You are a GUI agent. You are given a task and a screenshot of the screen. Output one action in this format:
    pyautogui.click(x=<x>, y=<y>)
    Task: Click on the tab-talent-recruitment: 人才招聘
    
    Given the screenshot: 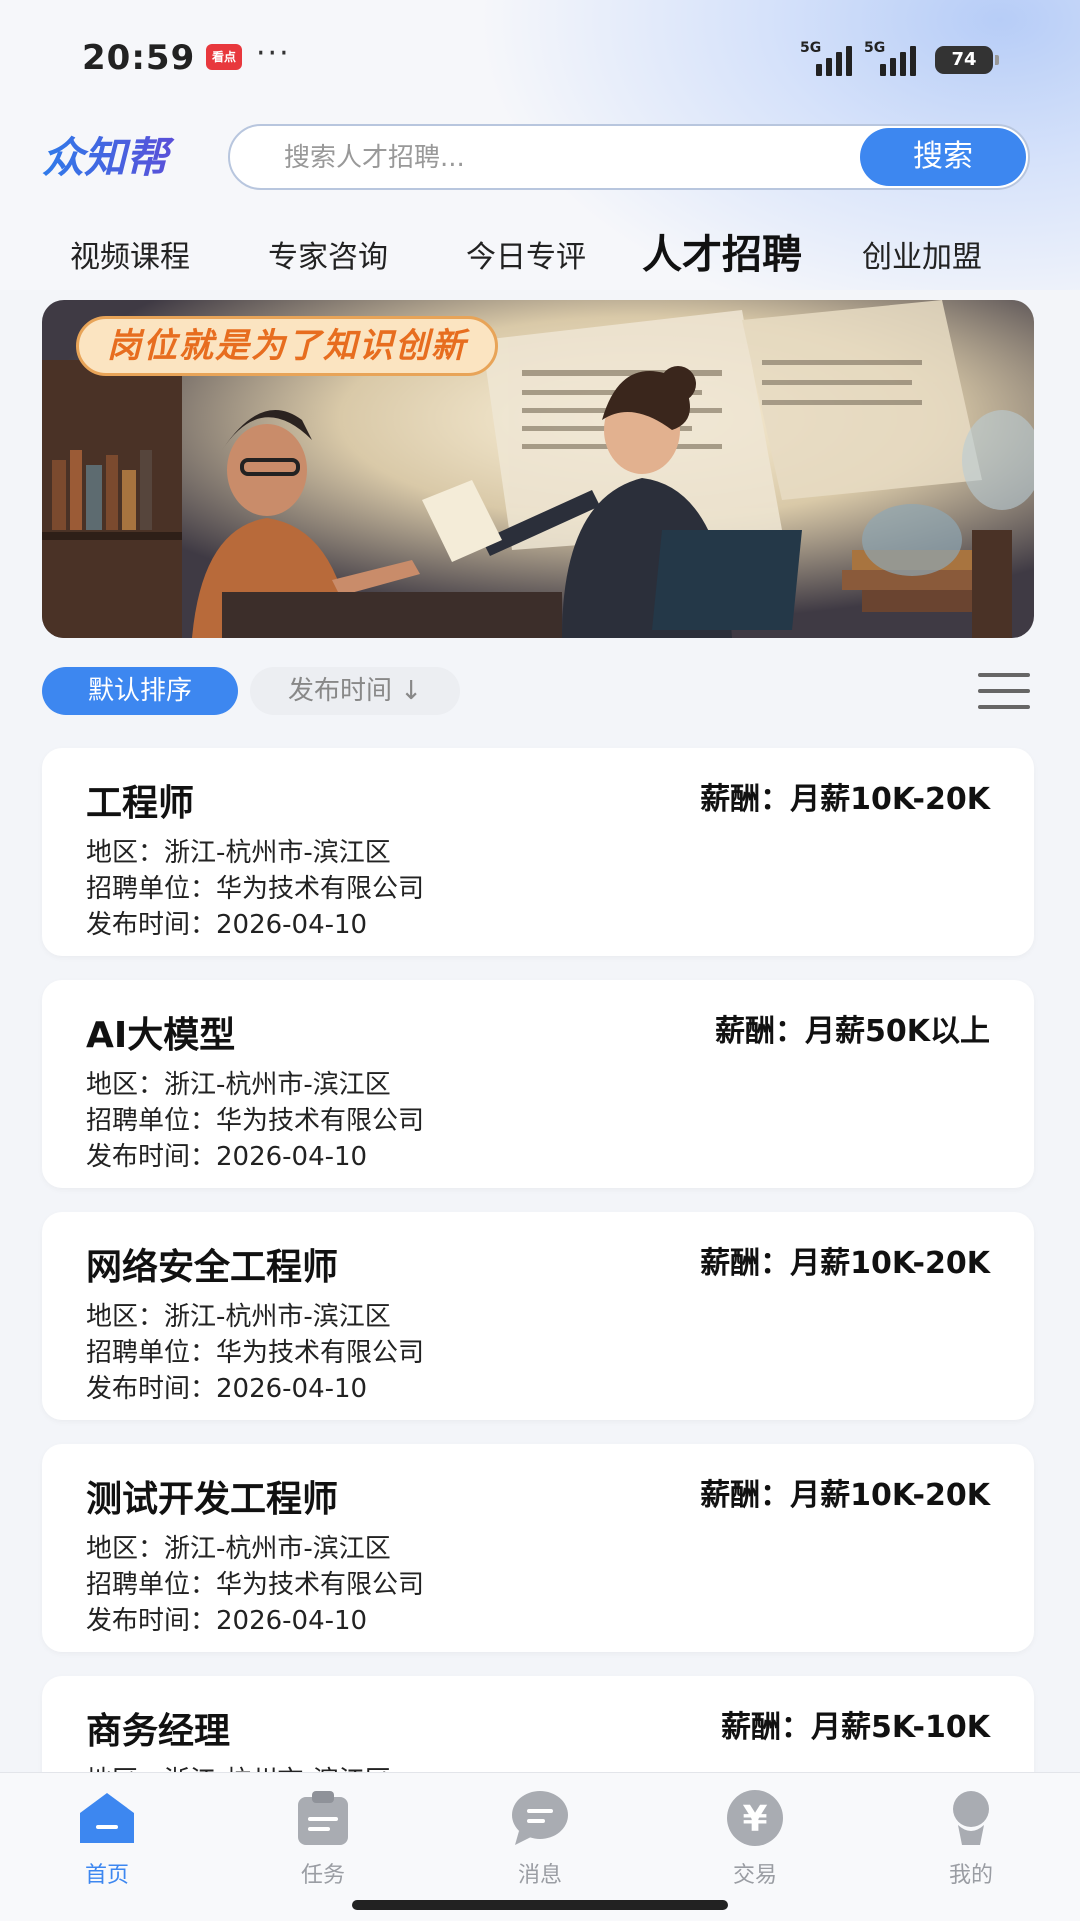 What is the action you would take?
    pyautogui.click(x=722, y=251)
    